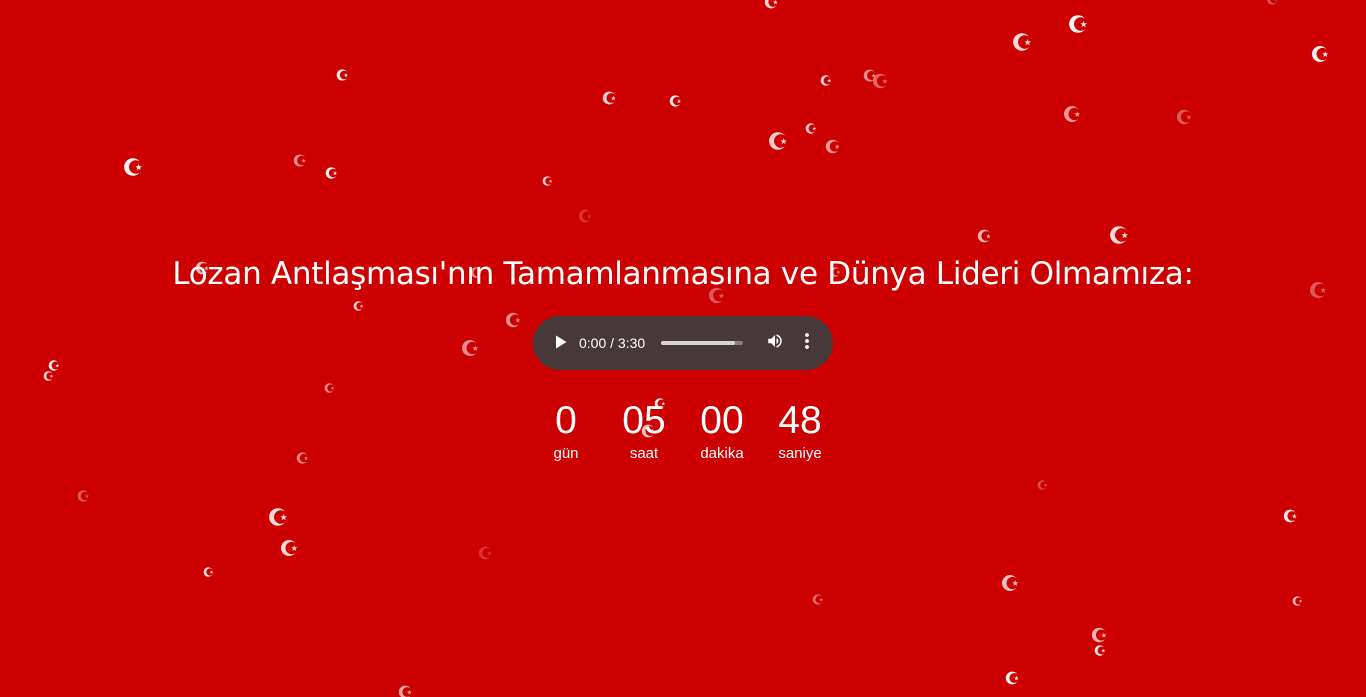 This screenshot has width=1366, height=697. I want to click on countdown-minutes-value: 00, so click(722, 420).